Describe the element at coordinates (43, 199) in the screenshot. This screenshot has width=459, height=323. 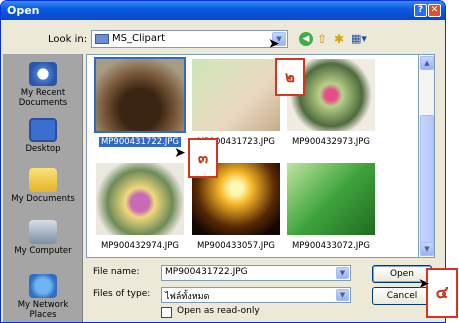
I see `place-label: My Documents` at that location.